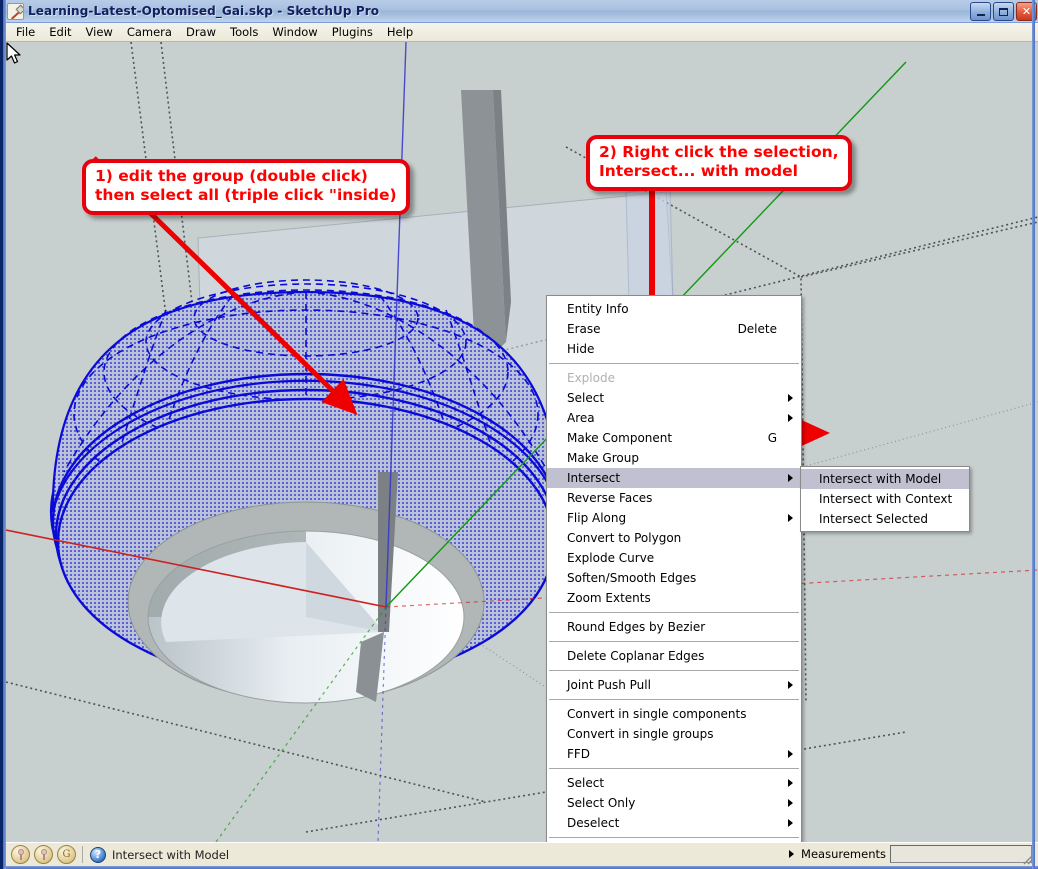 The height and width of the screenshot is (869, 1038). I want to click on submenu-item-intersect-with-context: Intersect with Context, so click(885, 499).